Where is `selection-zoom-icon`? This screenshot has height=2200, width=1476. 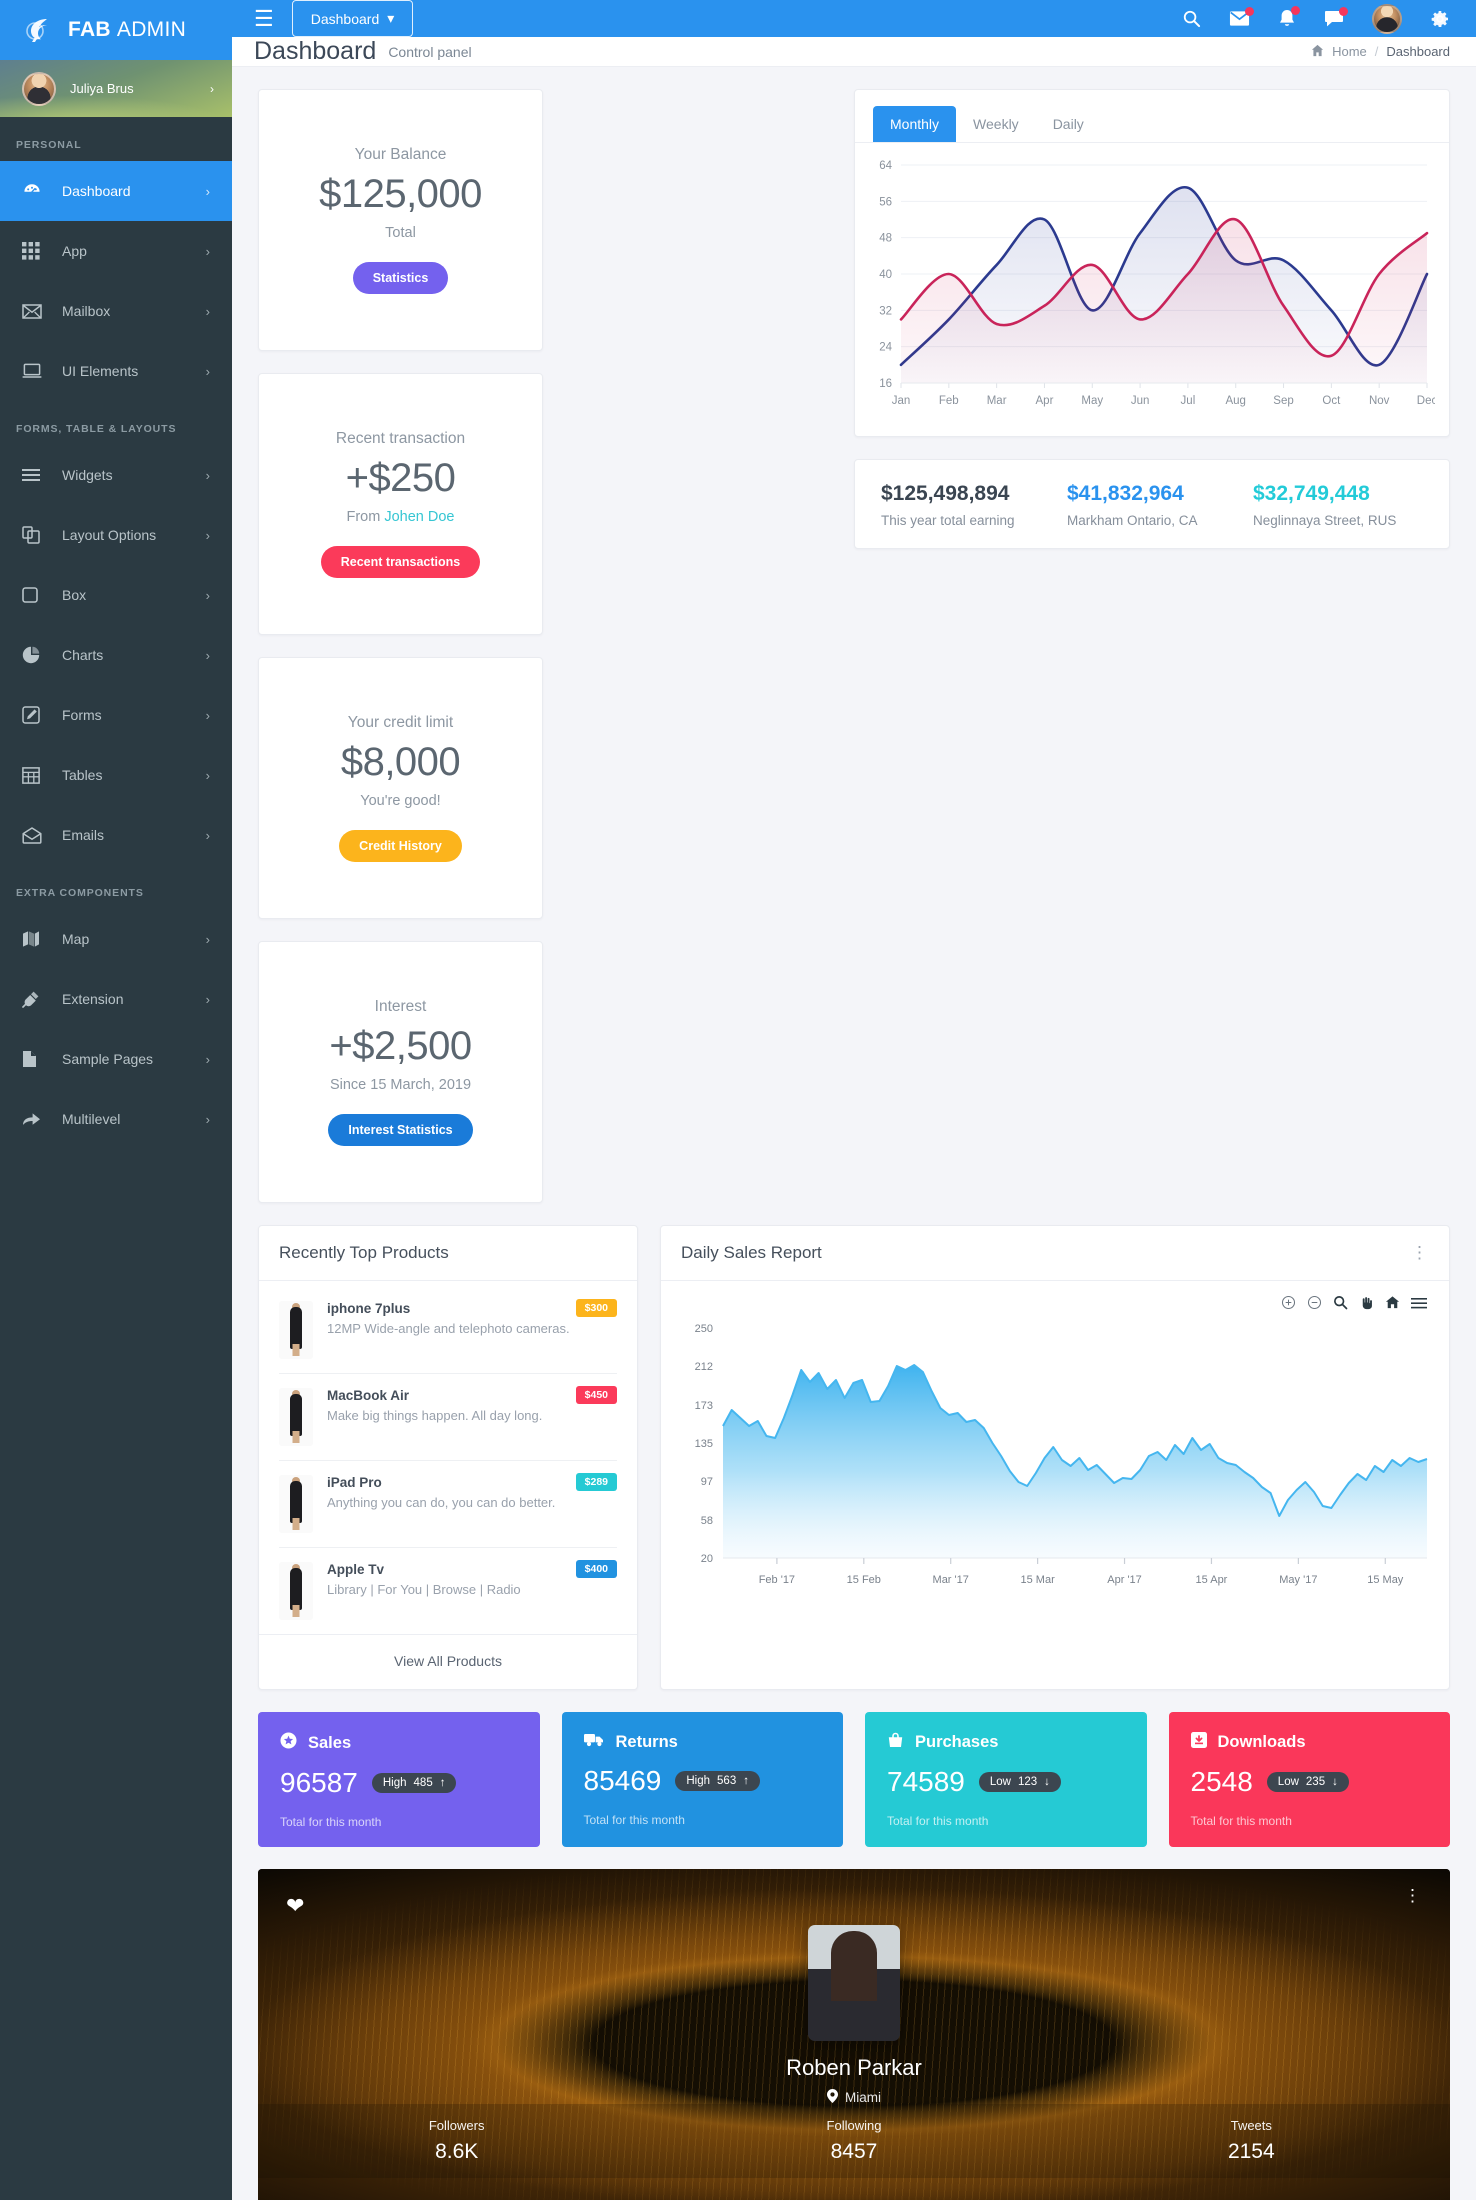 selection-zoom-icon is located at coordinates (1340, 1302).